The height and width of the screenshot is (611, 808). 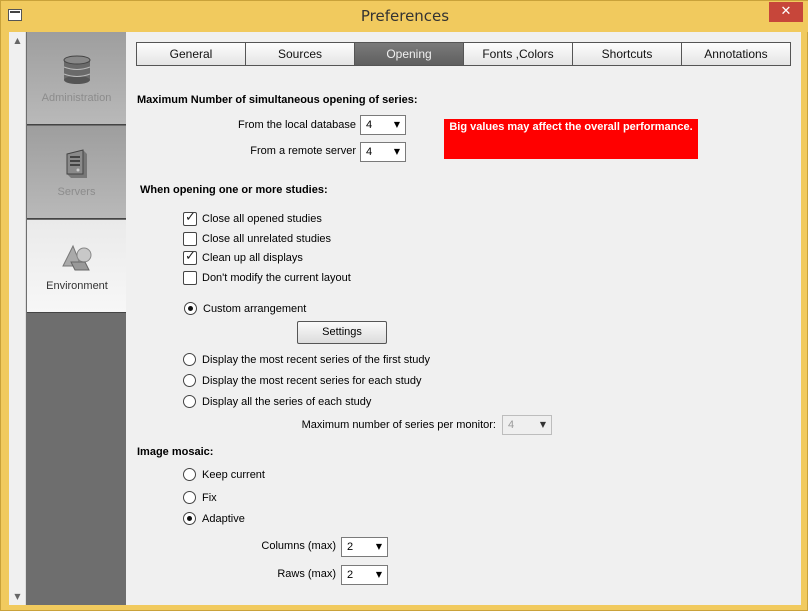 I want to click on sidebar-item-environment: Environment, so click(x=77, y=266).